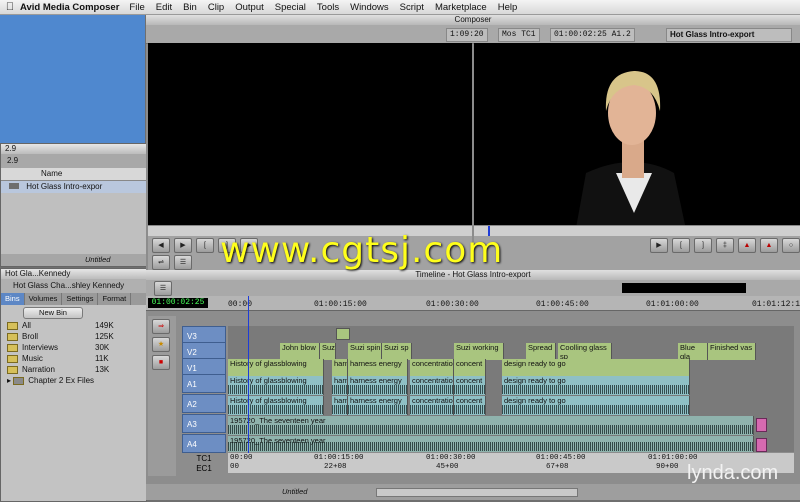  I want to click on step-forward-button: ▶, so click(183, 245).